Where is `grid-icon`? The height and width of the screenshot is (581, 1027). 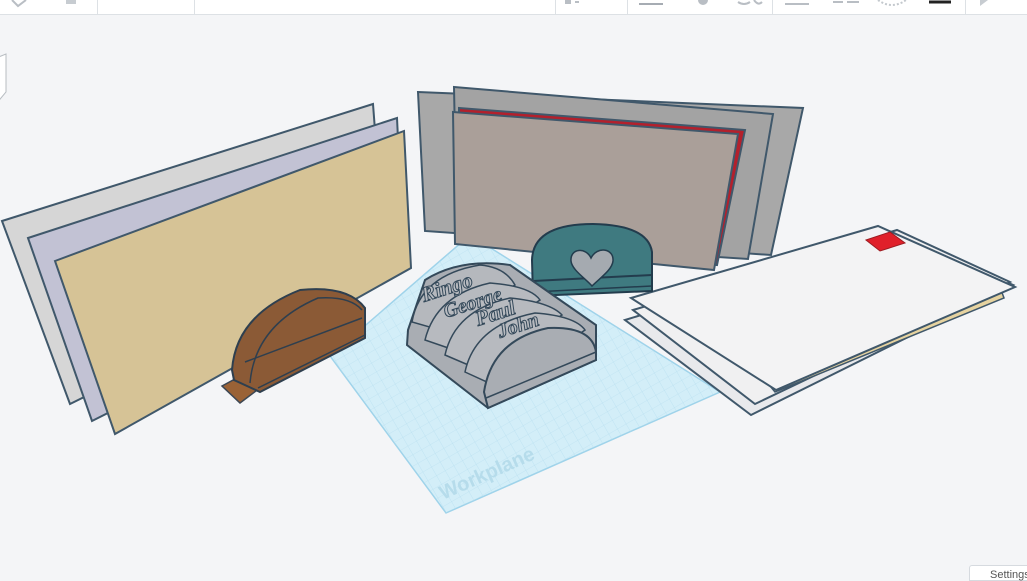
grid-icon is located at coordinates (846, 4).